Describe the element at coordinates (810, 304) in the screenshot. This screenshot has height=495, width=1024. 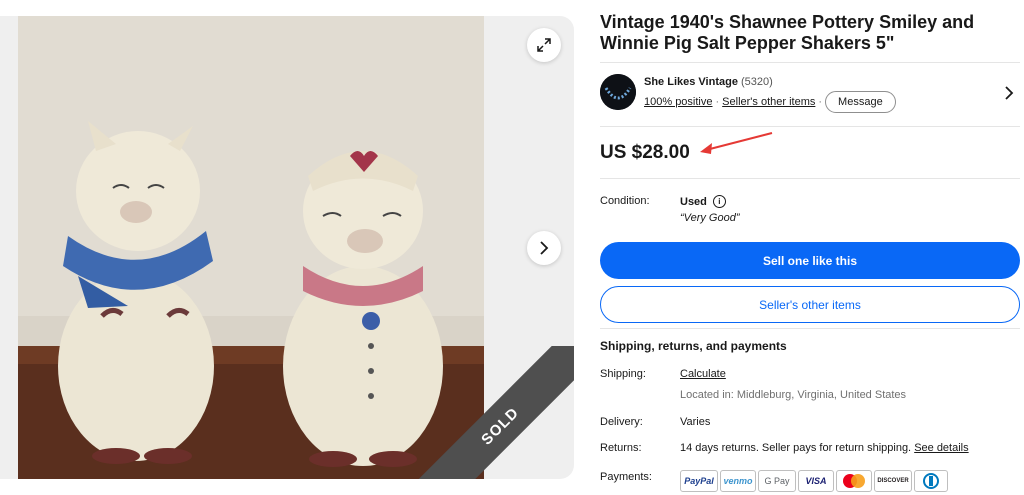
I see `sellers-other-items-button: Seller's other items` at that location.